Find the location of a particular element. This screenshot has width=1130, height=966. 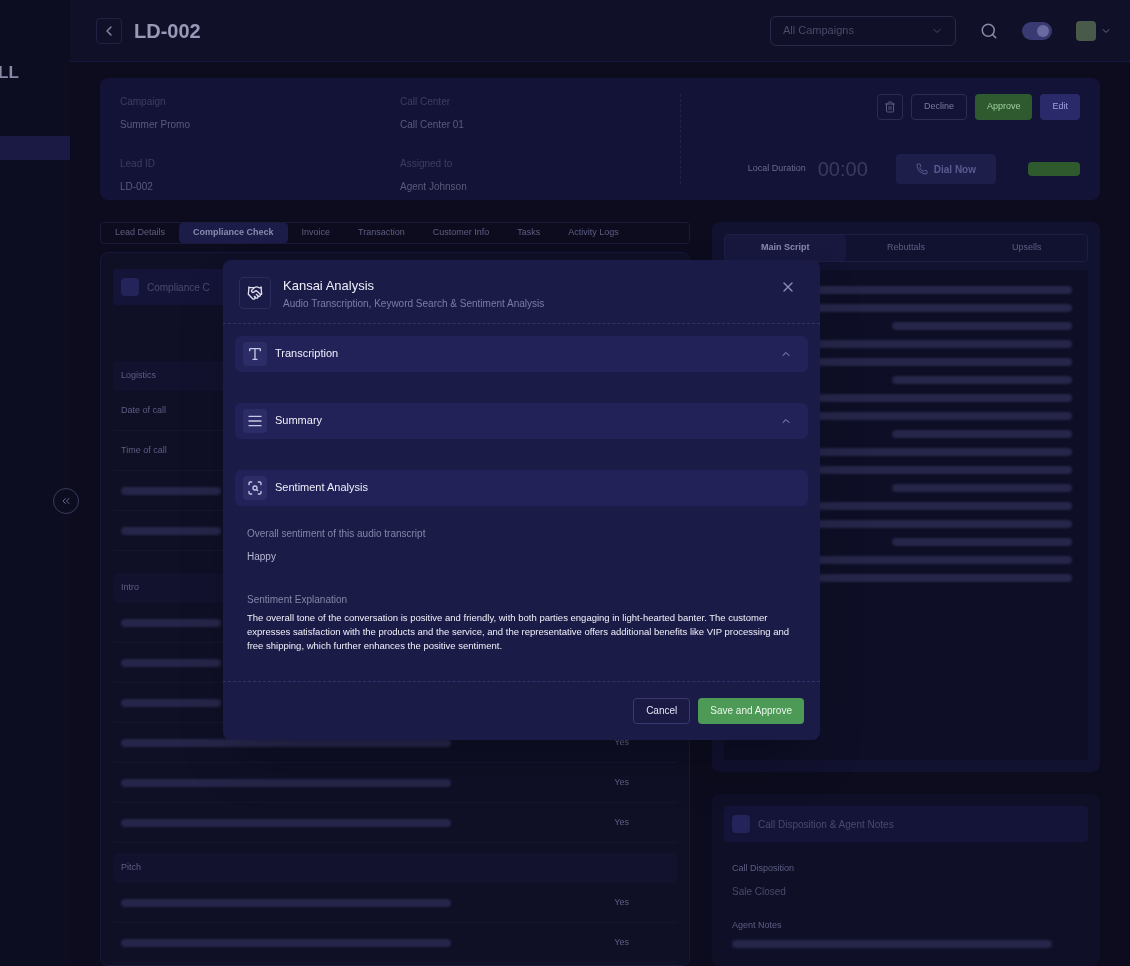

accordion-header: Sentiment Analysis is located at coordinates (521, 487).